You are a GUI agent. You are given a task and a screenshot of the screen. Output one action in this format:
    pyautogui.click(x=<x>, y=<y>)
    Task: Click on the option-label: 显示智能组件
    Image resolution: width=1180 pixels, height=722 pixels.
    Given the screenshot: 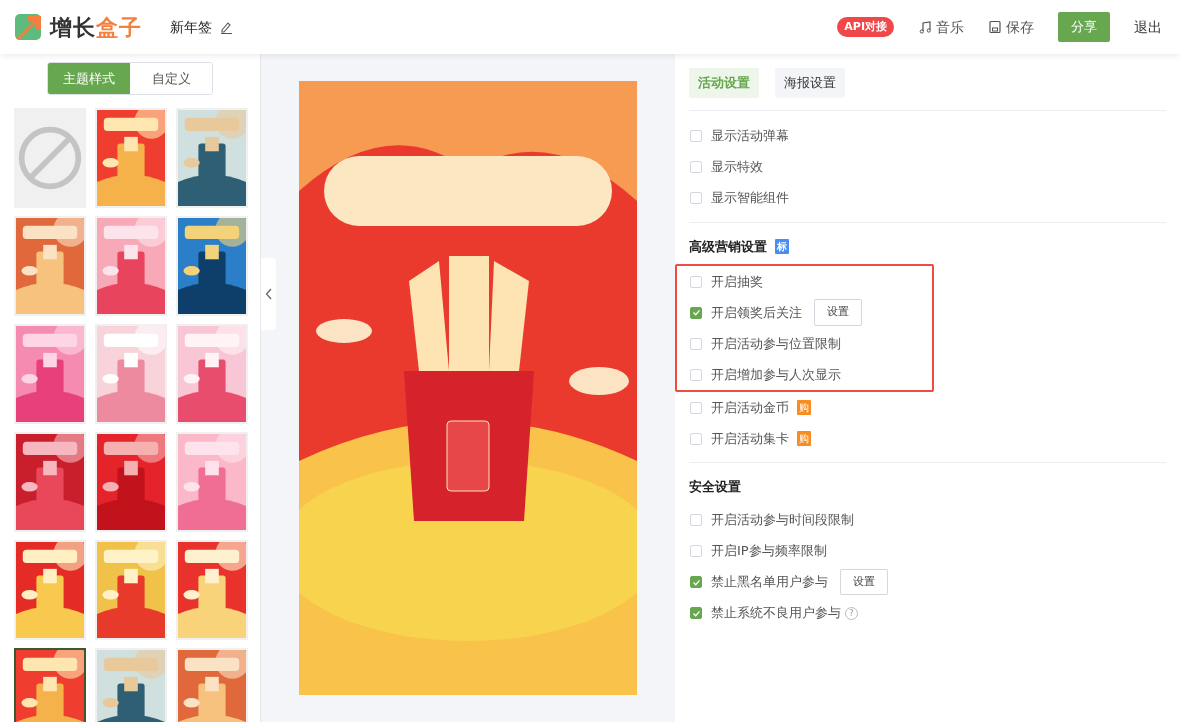 What is the action you would take?
    pyautogui.click(x=750, y=198)
    